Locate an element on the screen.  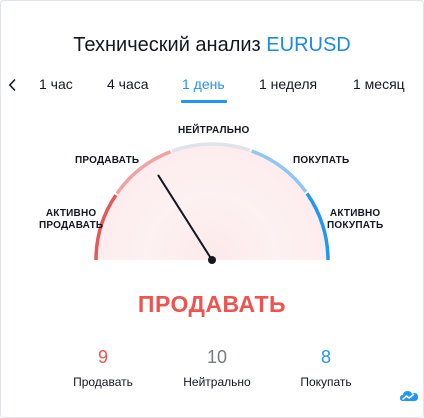
neutral-count-label: Нейтрально is located at coordinates (217, 382).